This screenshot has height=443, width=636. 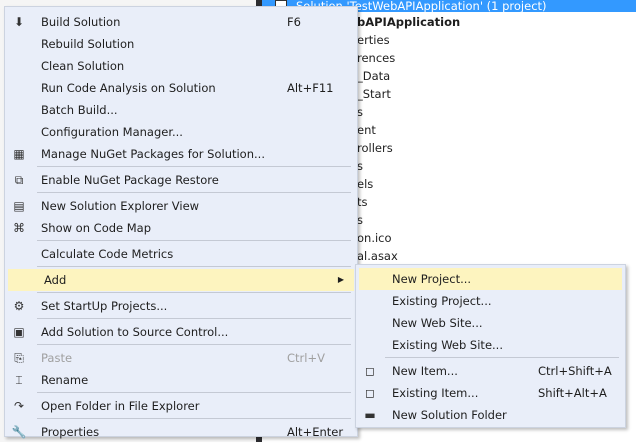 What do you see at coordinates (370, 415) in the screenshot?
I see `solution-folder-icon: ▬` at bounding box center [370, 415].